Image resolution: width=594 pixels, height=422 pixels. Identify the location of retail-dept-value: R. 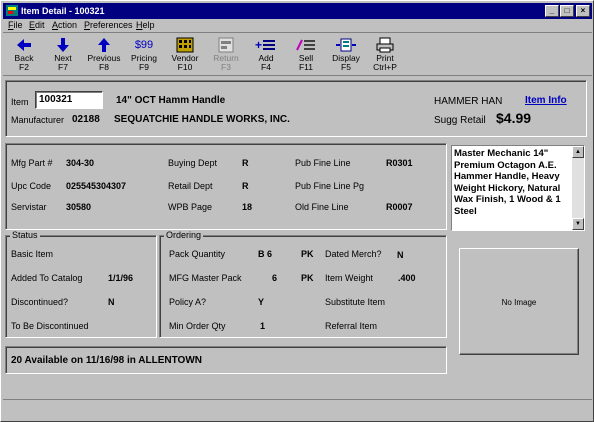
(245, 186).